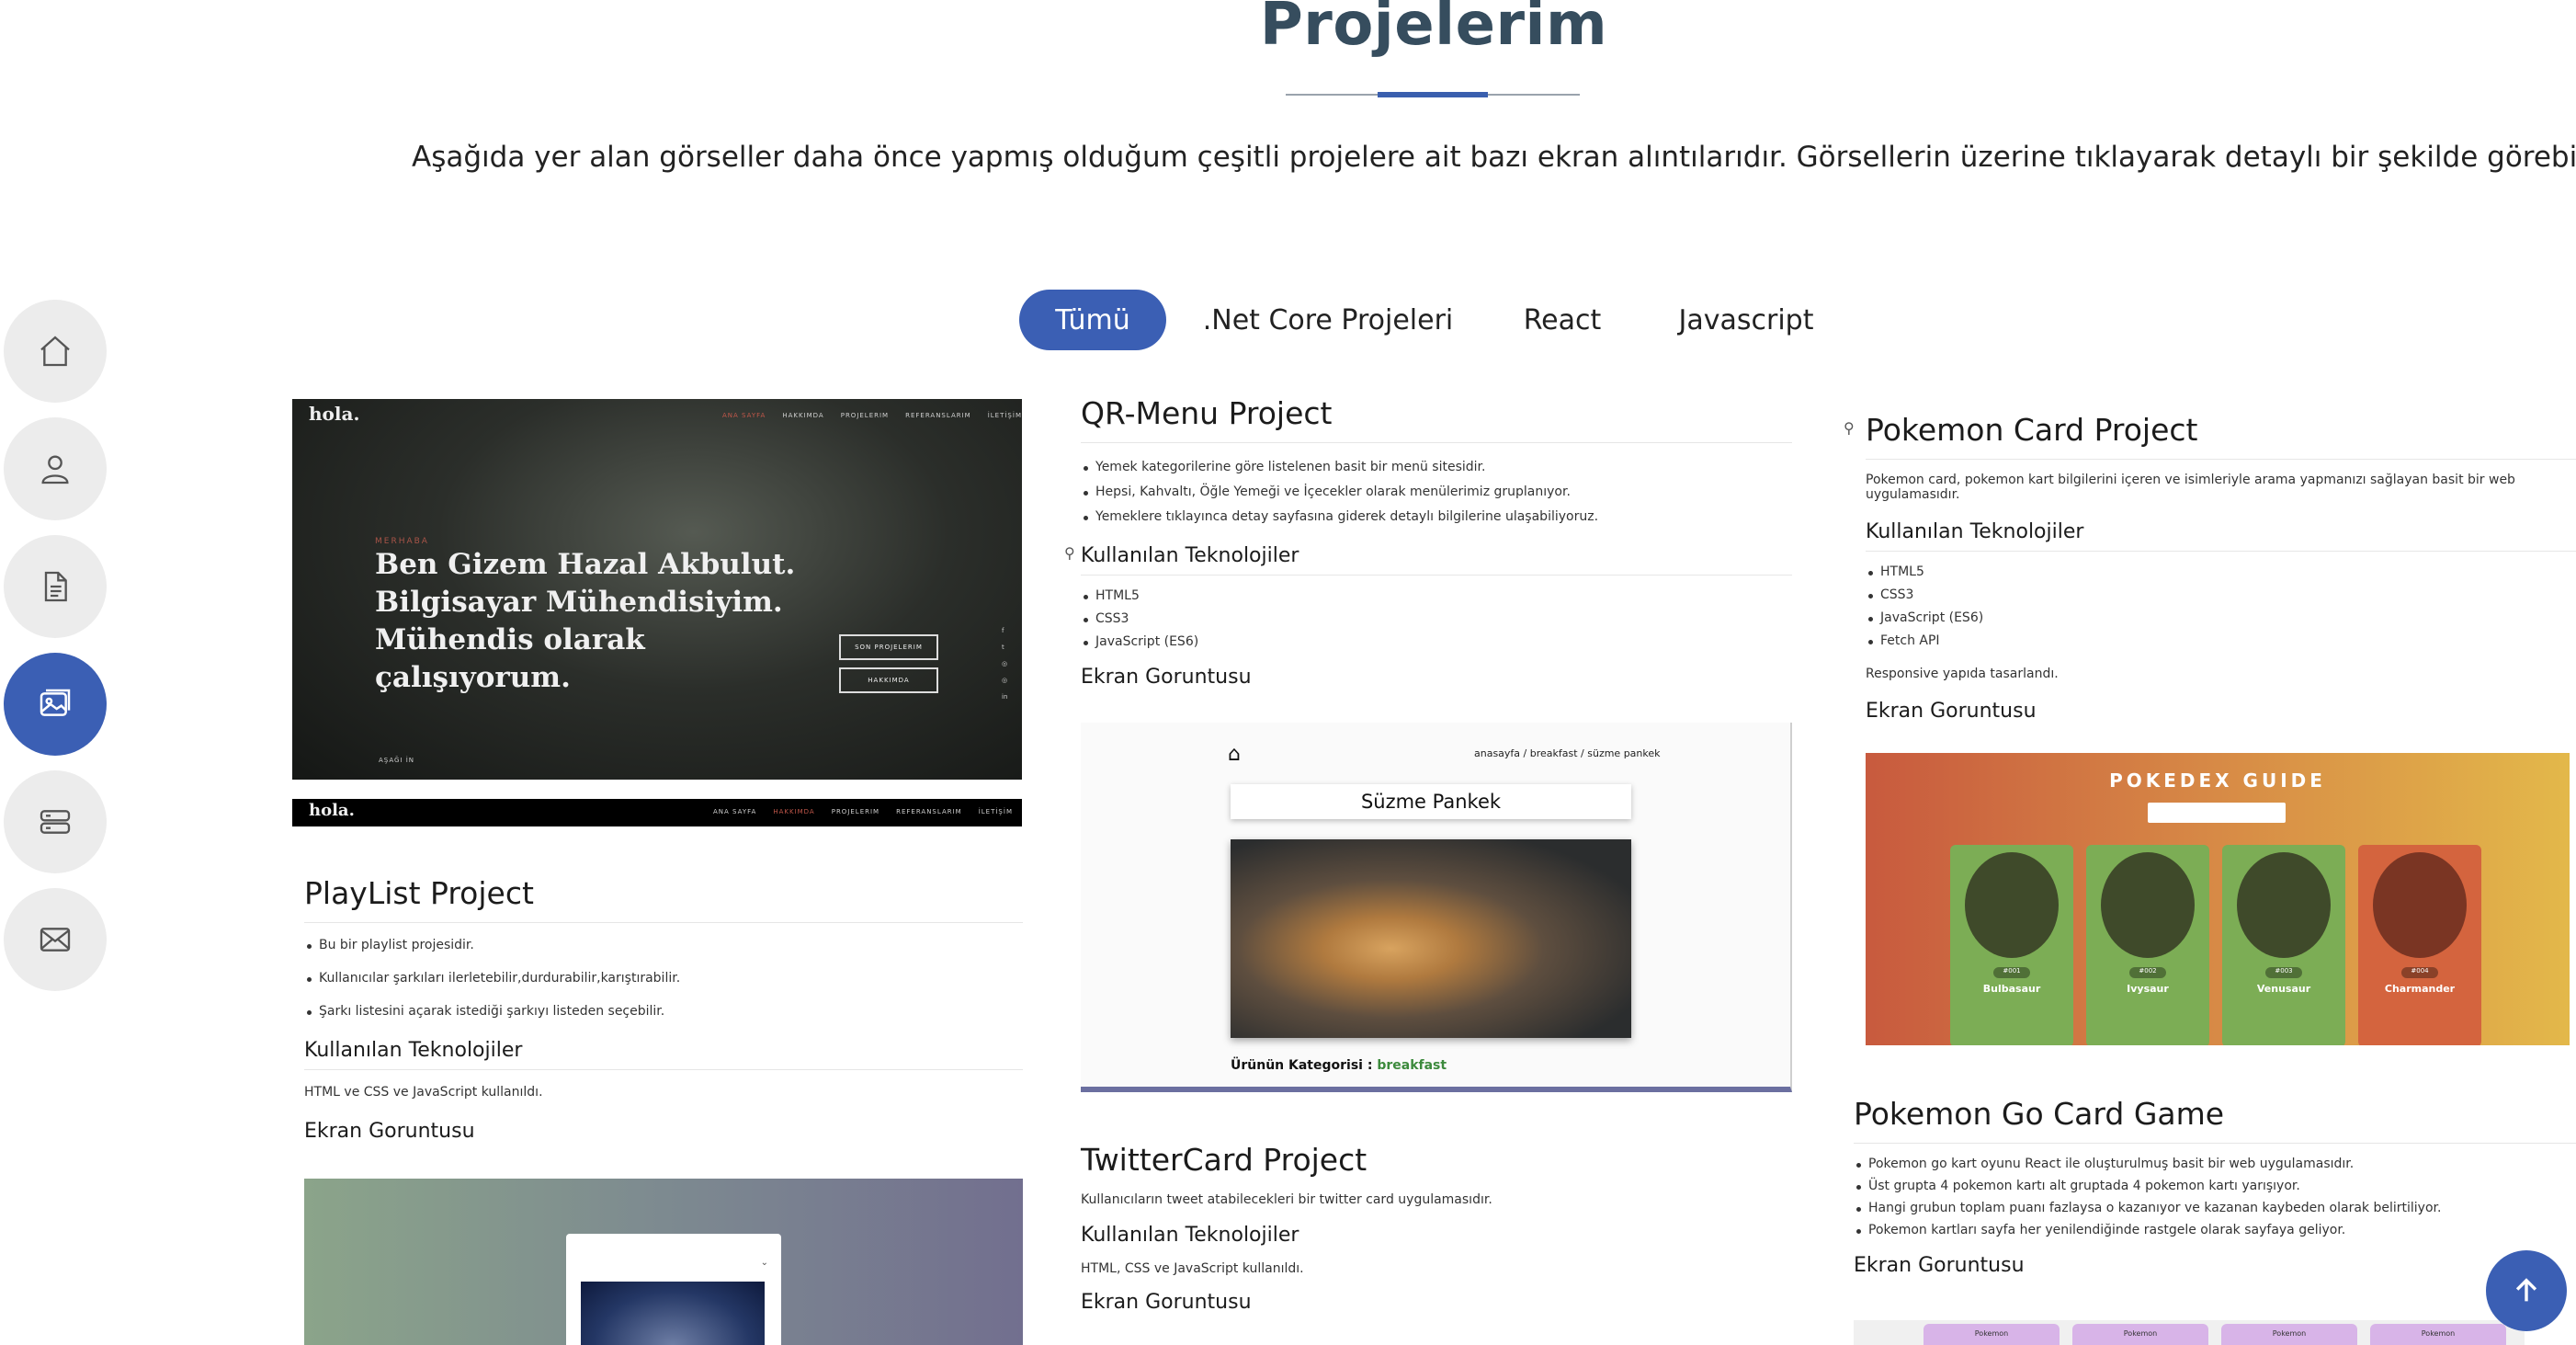  I want to click on nav-about-button, so click(55, 469).